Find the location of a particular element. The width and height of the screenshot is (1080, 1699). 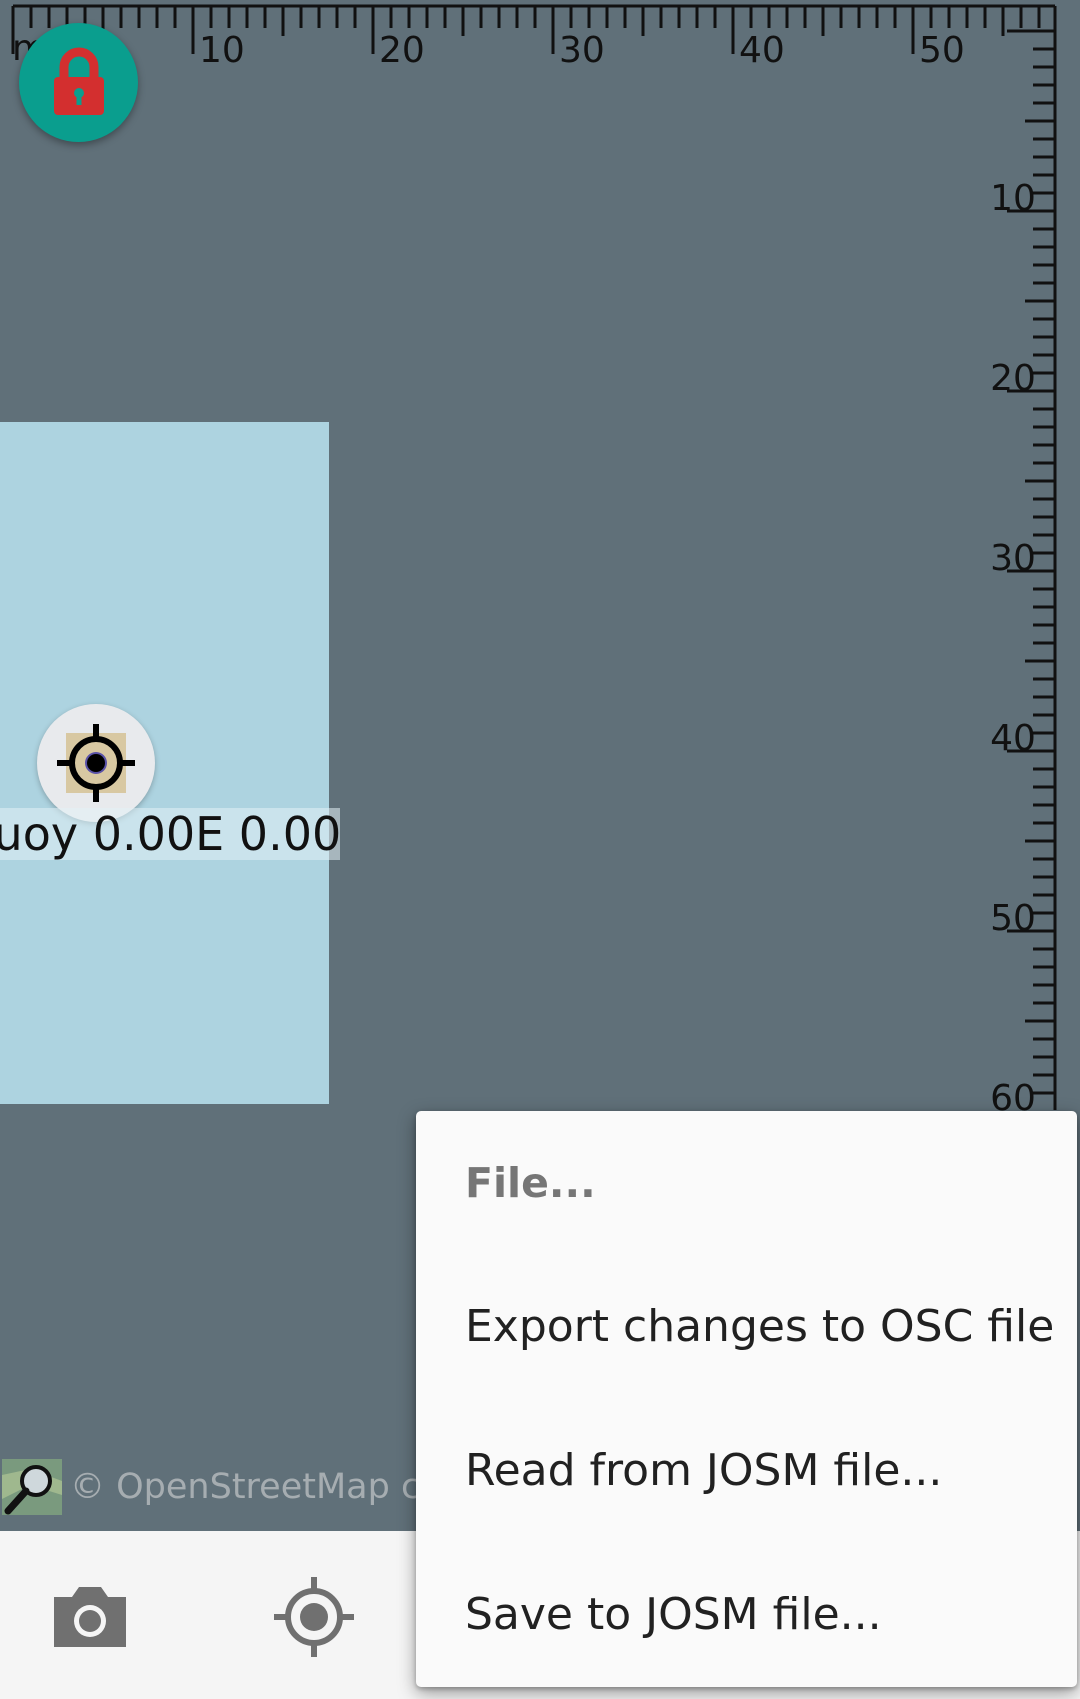

buoy-node-marker is located at coordinates (96, 763).